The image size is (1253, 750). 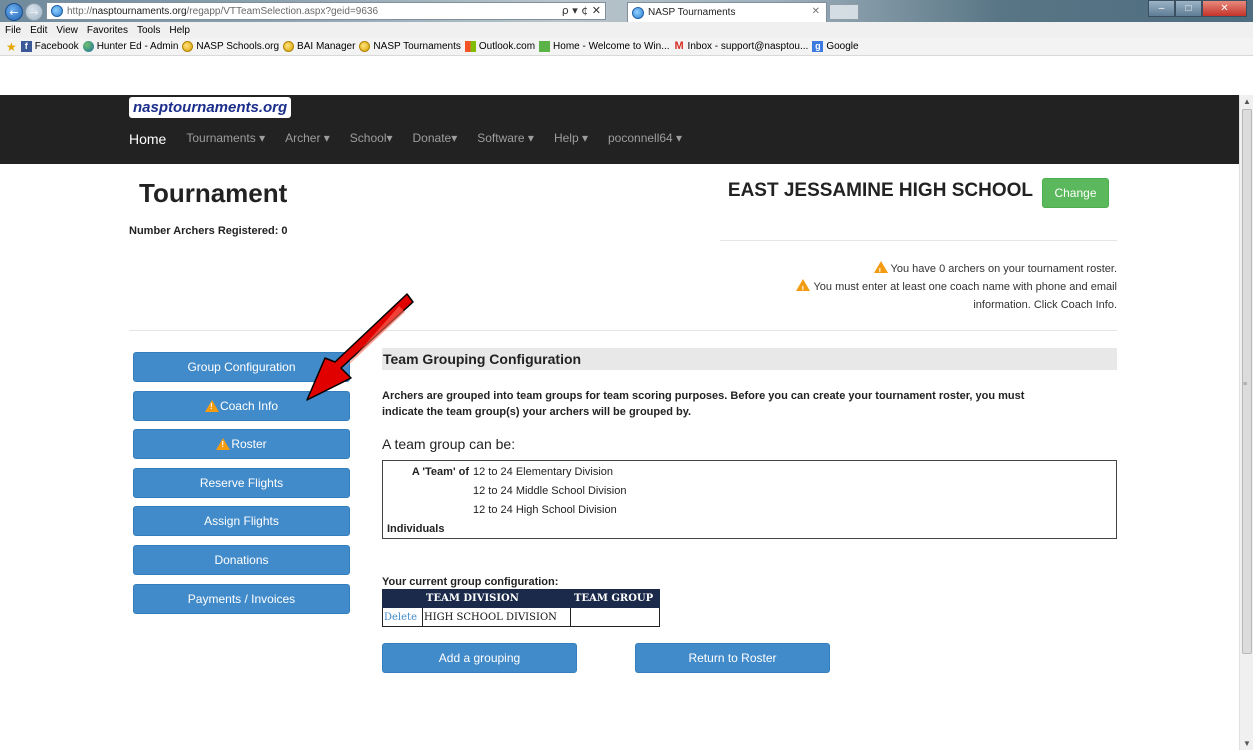 I want to click on column-header: TEAM DIVISION, so click(x=496, y=598).